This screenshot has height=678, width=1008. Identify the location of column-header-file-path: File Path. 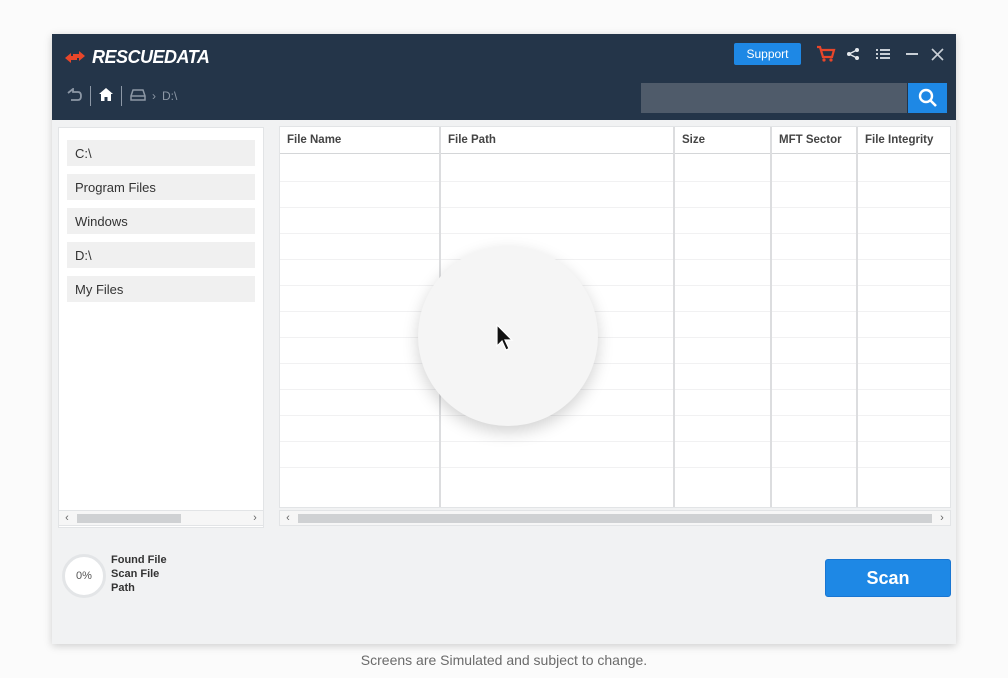
(557, 140).